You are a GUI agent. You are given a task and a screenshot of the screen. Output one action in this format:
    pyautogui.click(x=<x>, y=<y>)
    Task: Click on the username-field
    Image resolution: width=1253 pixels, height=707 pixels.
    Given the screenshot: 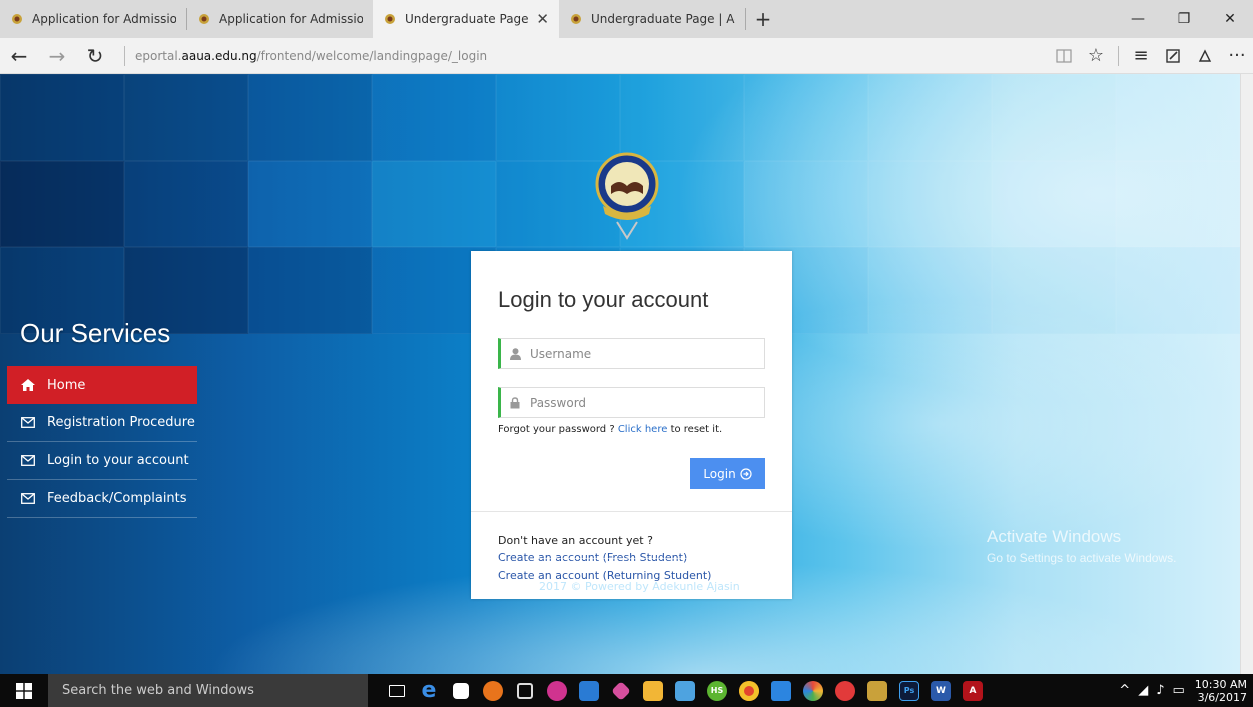 What is the action you would take?
    pyautogui.click(x=631, y=353)
    